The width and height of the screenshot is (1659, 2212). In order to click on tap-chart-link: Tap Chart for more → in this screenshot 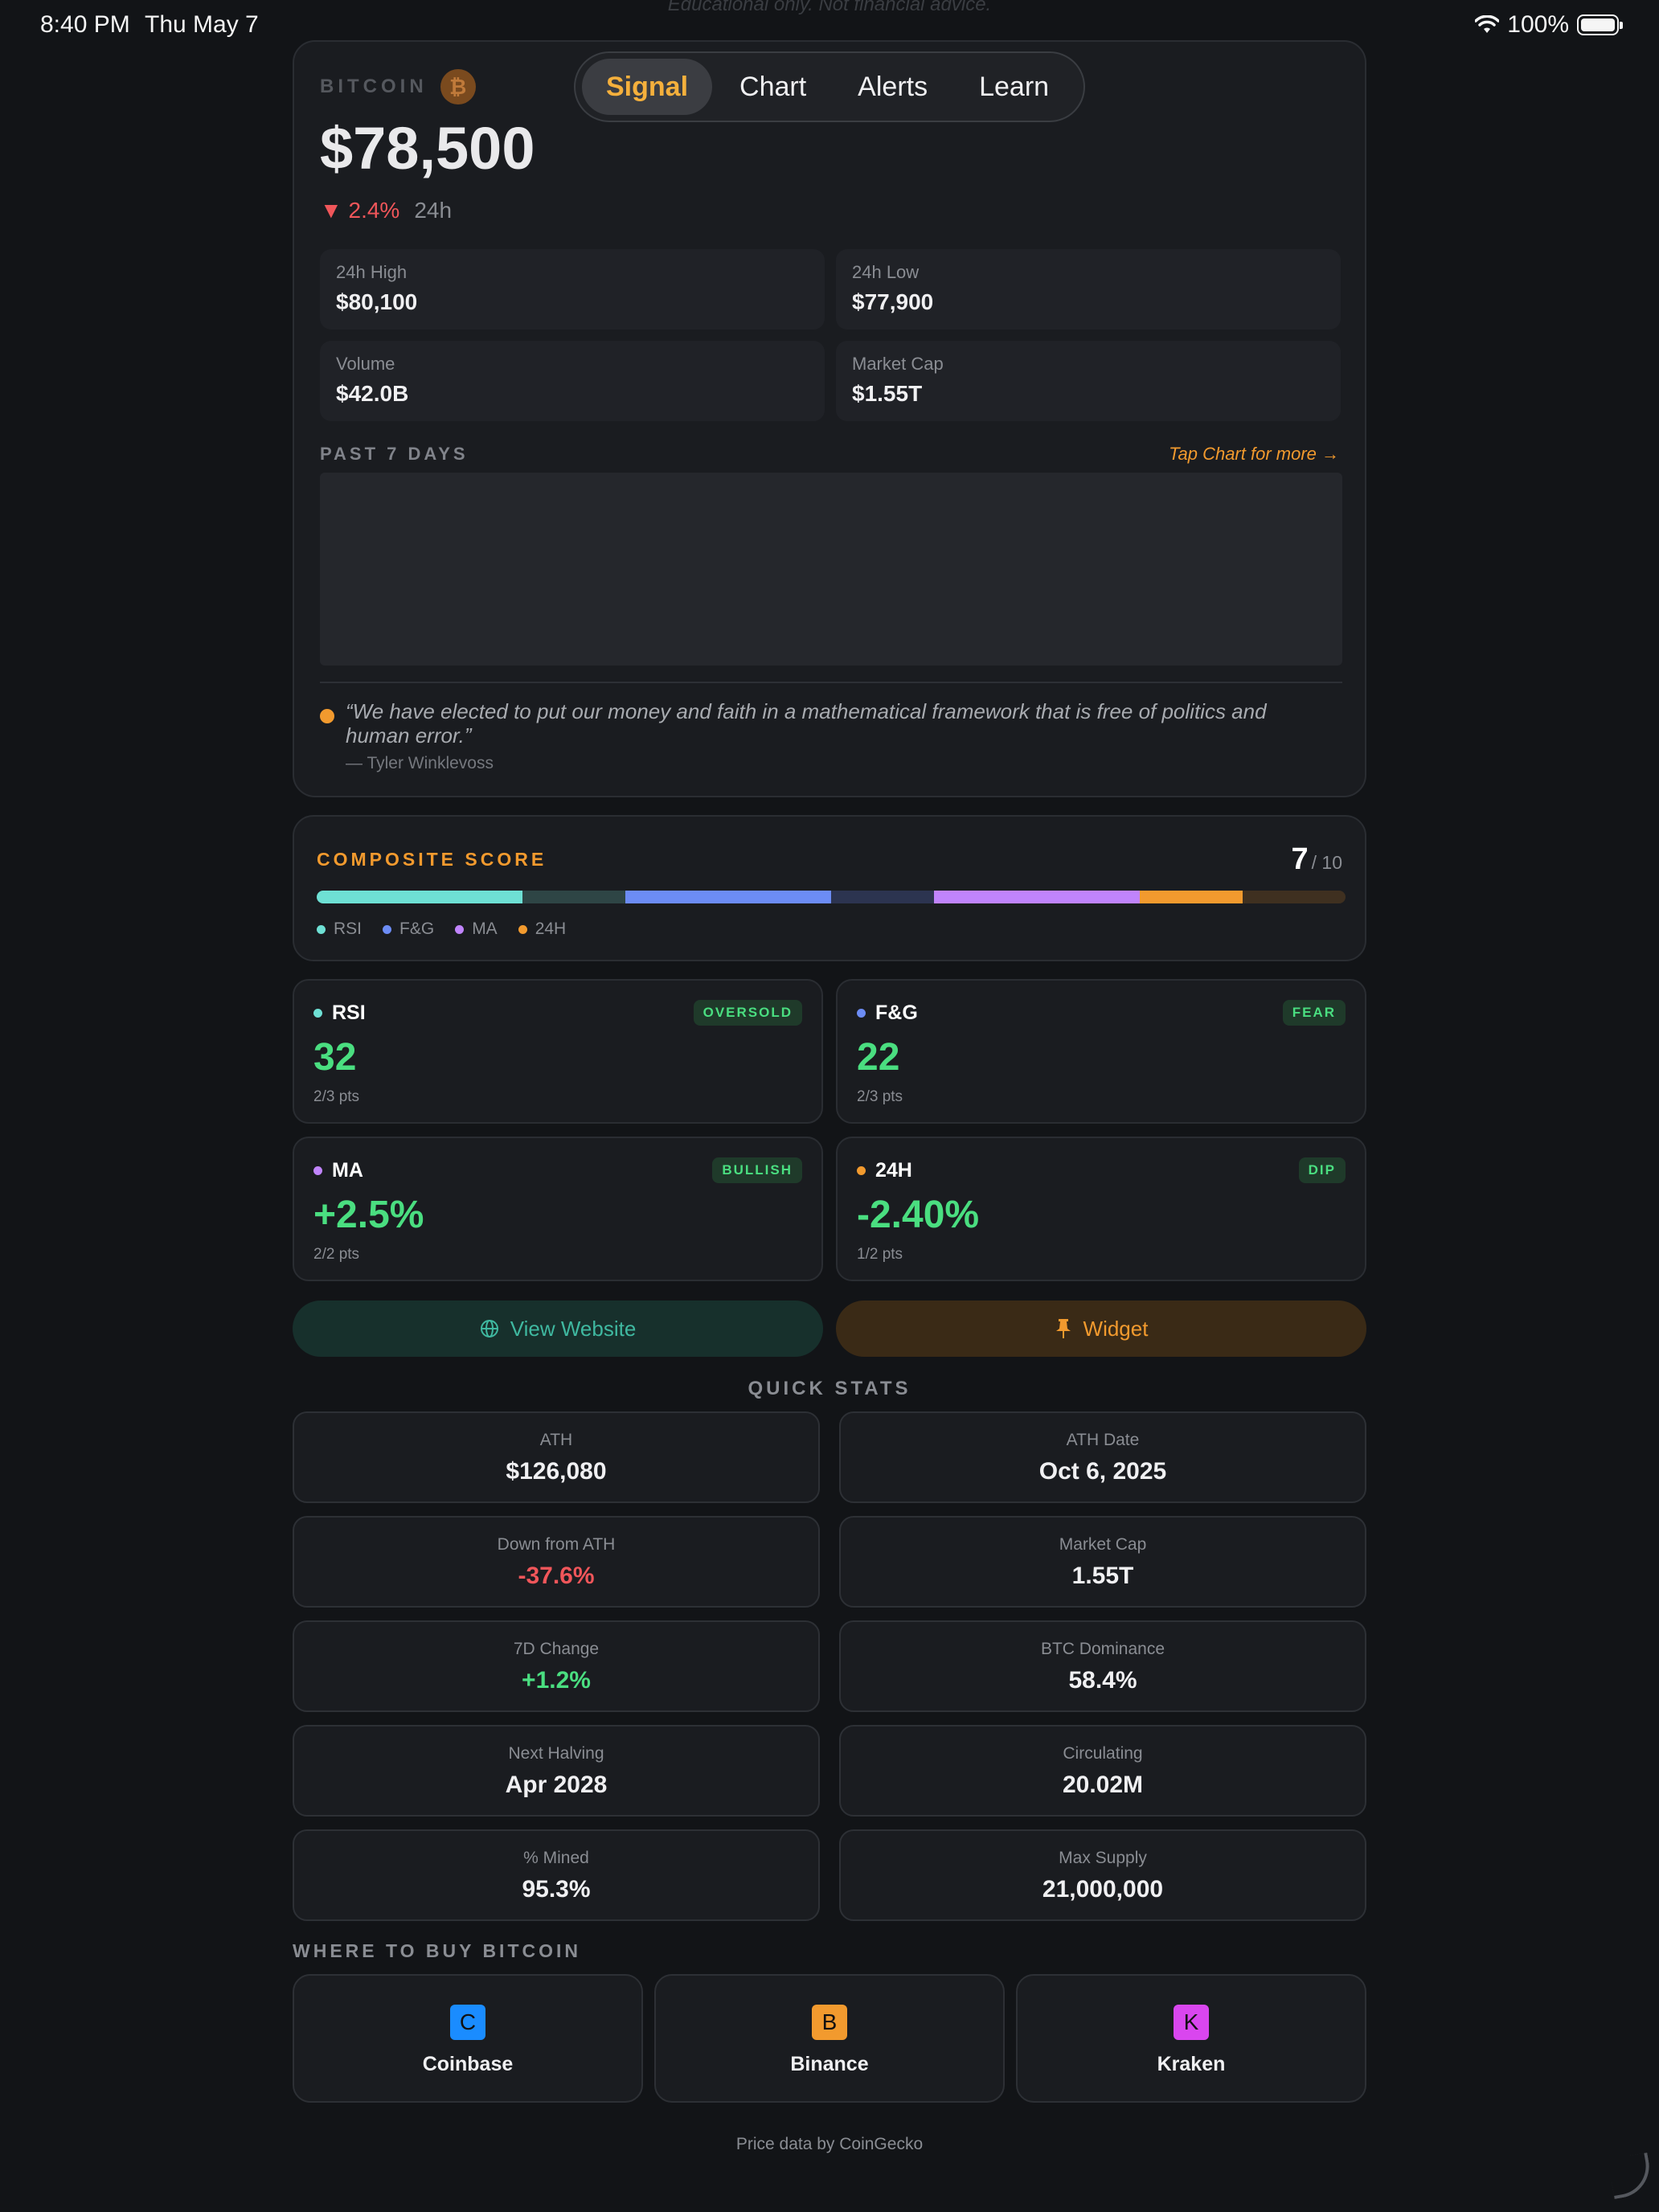, I will do `click(1254, 454)`.